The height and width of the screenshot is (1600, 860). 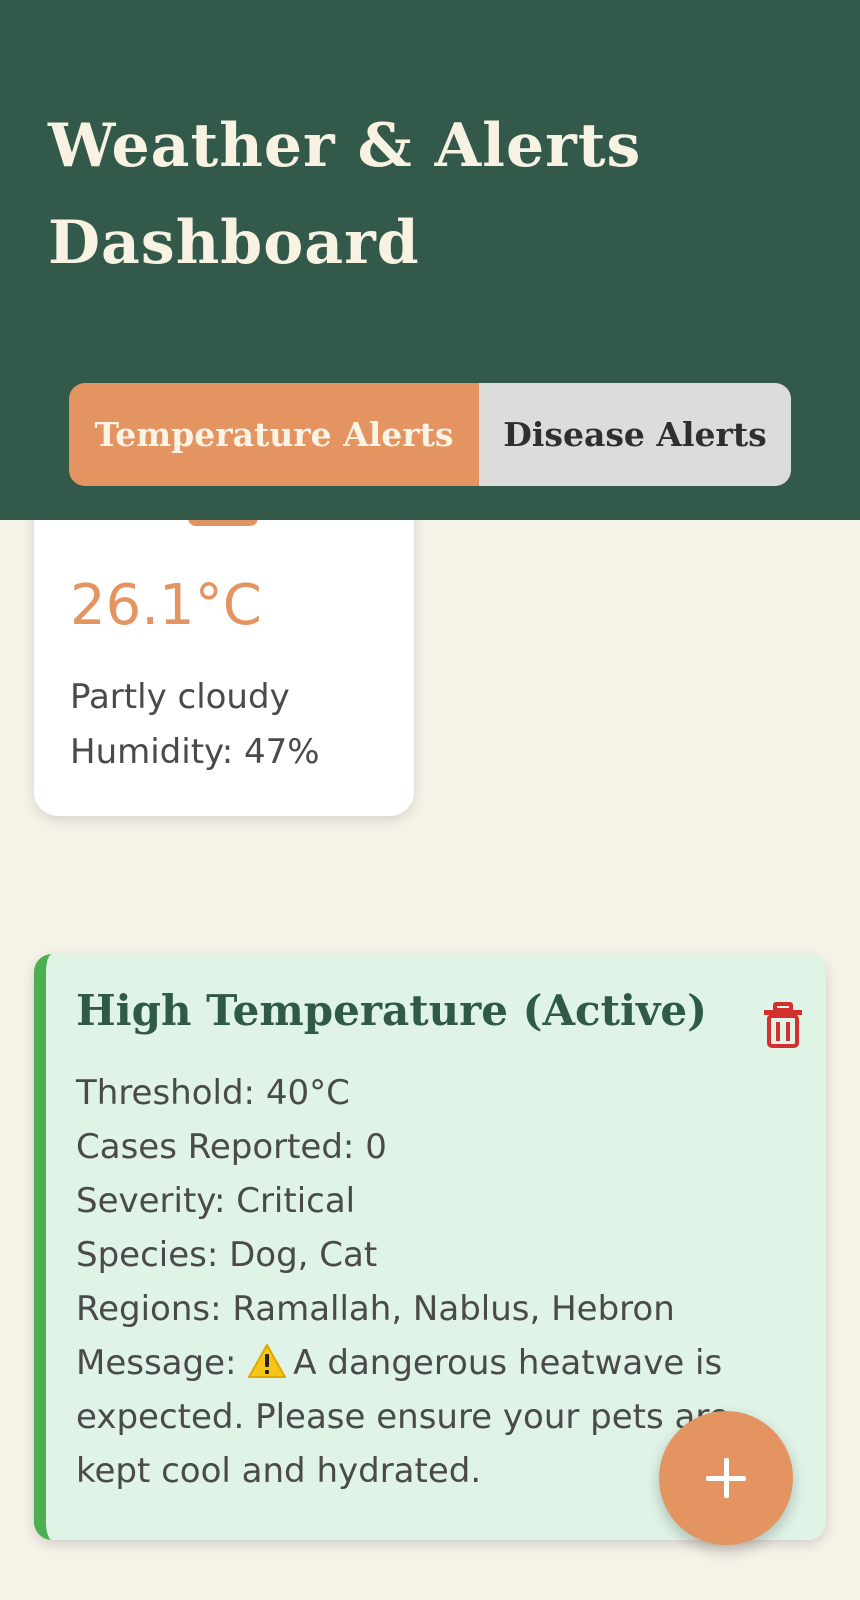 What do you see at coordinates (391, 1010) in the screenshot?
I see `alert-title: High Temperature (Active)` at bounding box center [391, 1010].